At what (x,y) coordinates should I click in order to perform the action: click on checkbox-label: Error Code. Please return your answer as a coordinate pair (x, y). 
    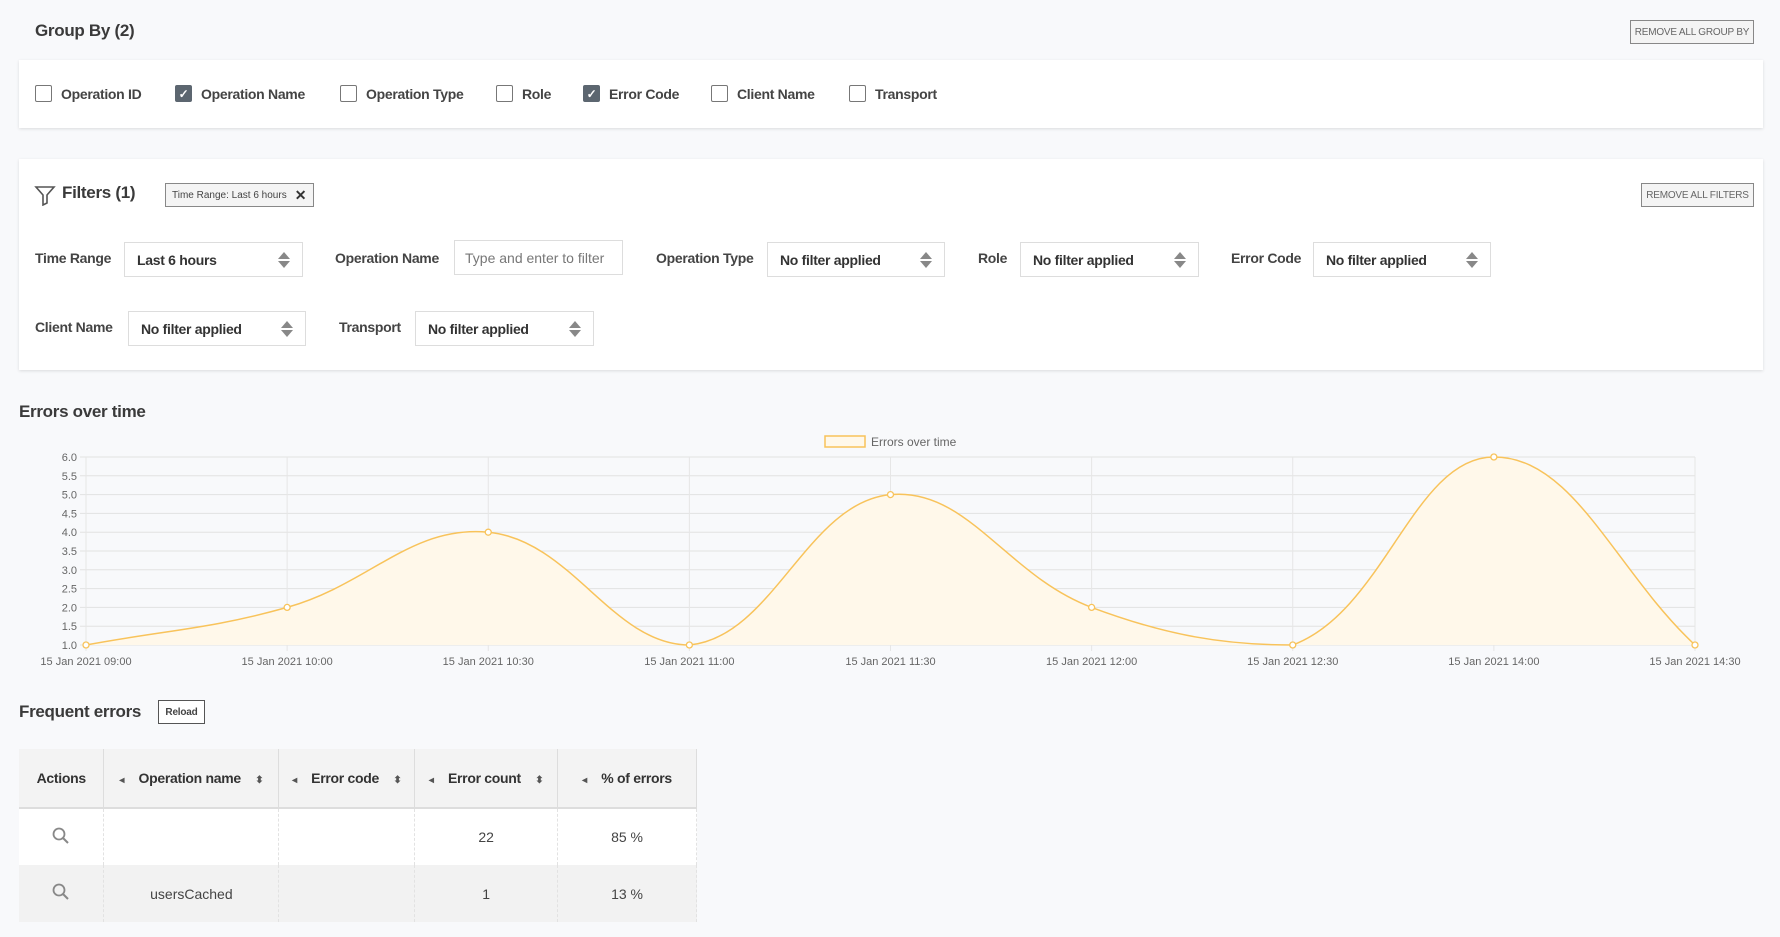
    Looking at the image, I should click on (644, 93).